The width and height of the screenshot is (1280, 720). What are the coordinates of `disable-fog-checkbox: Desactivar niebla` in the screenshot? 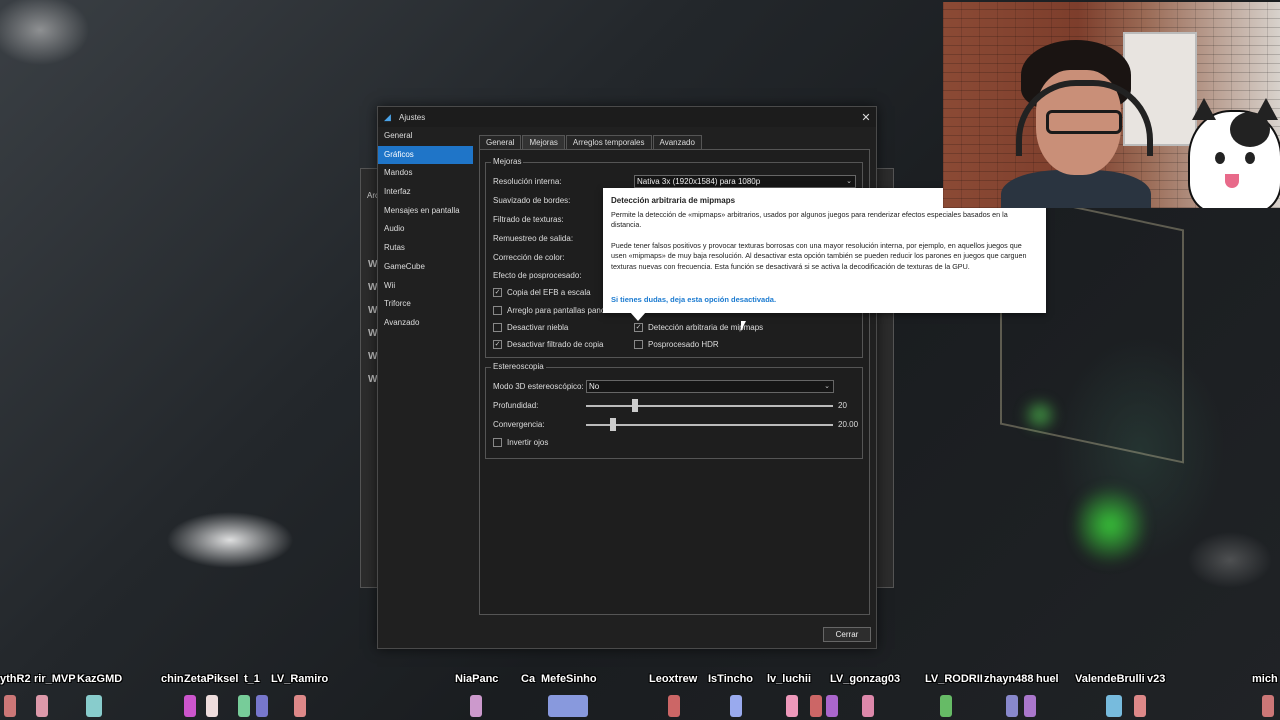 It's located at (530, 327).